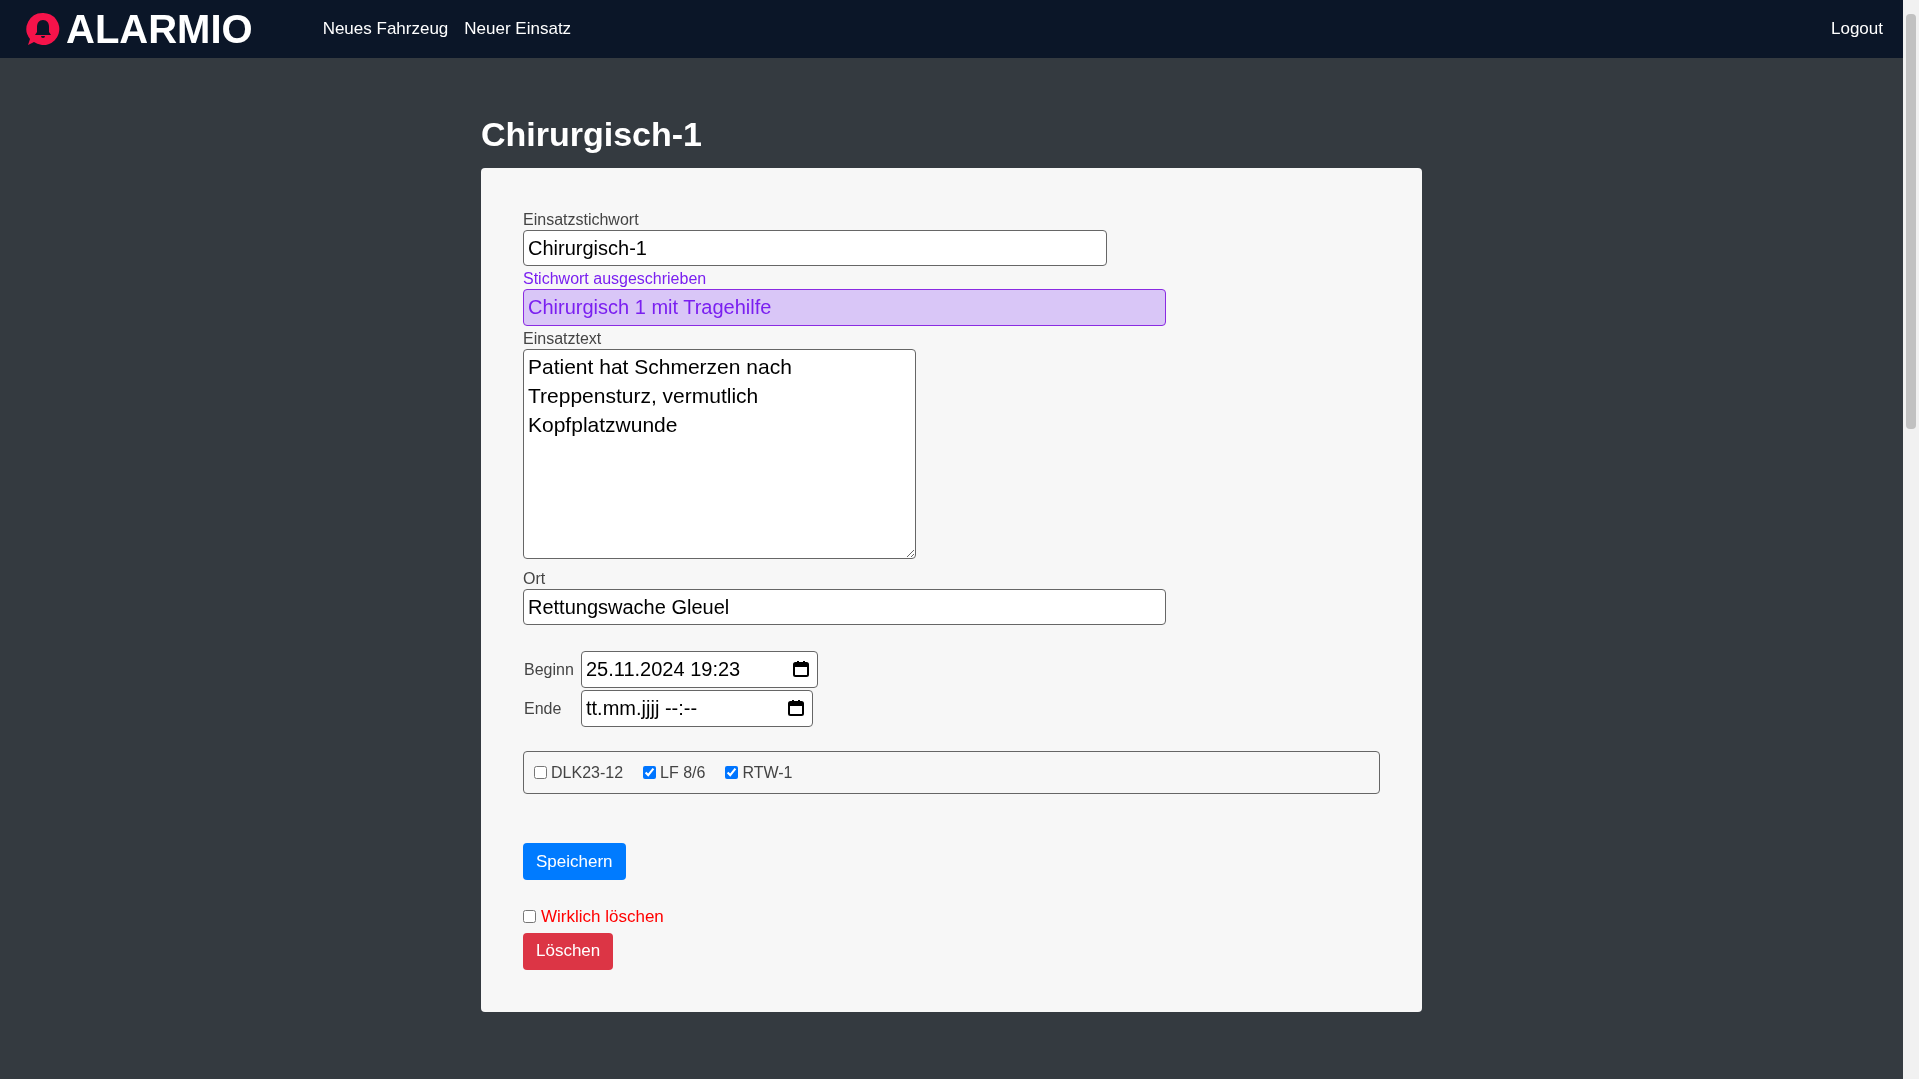  What do you see at coordinates (767, 772) in the screenshot?
I see `vehicle-label: RTW-1` at bounding box center [767, 772].